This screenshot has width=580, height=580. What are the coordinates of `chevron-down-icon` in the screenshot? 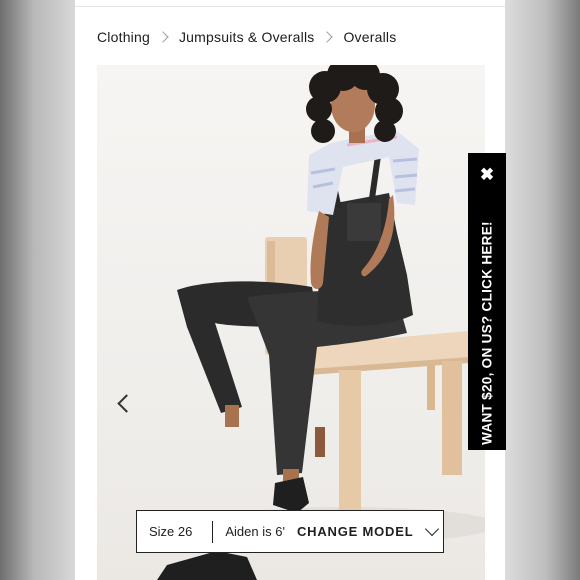 It's located at (432, 529).